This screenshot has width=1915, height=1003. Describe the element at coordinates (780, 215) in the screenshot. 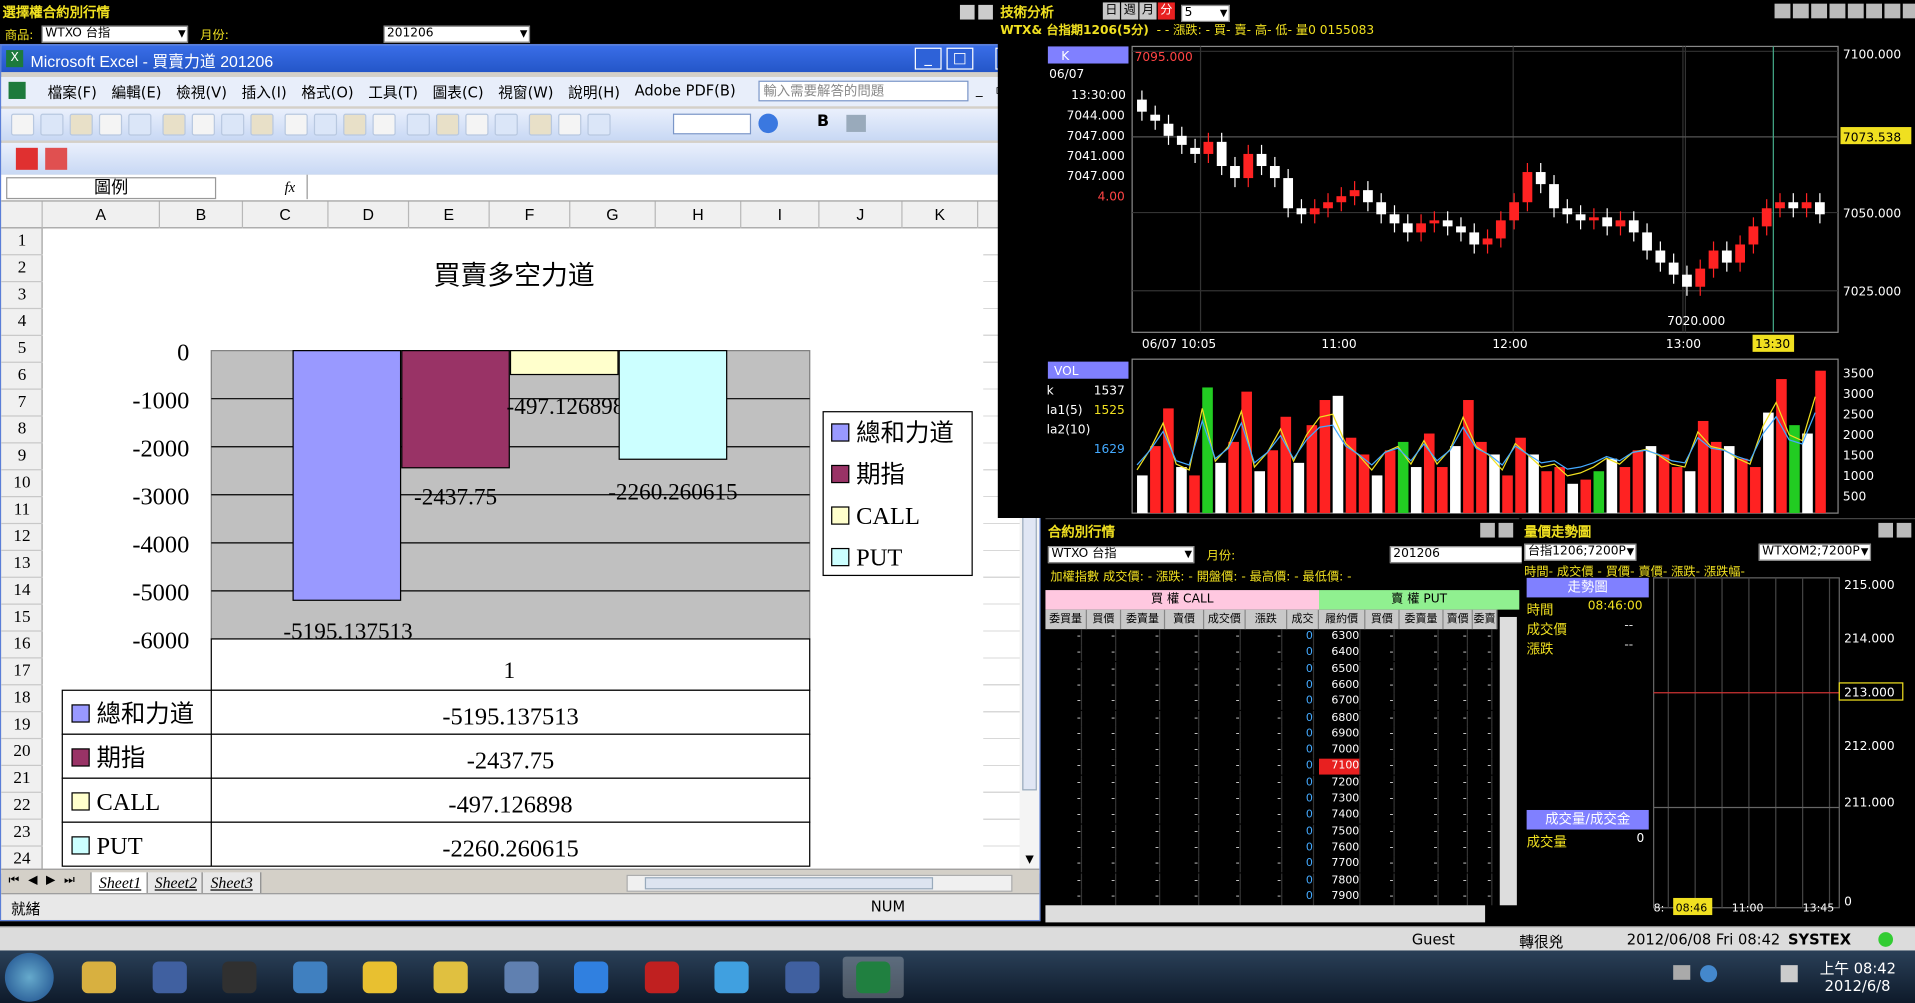

I see `column-header-I: I` at that location.